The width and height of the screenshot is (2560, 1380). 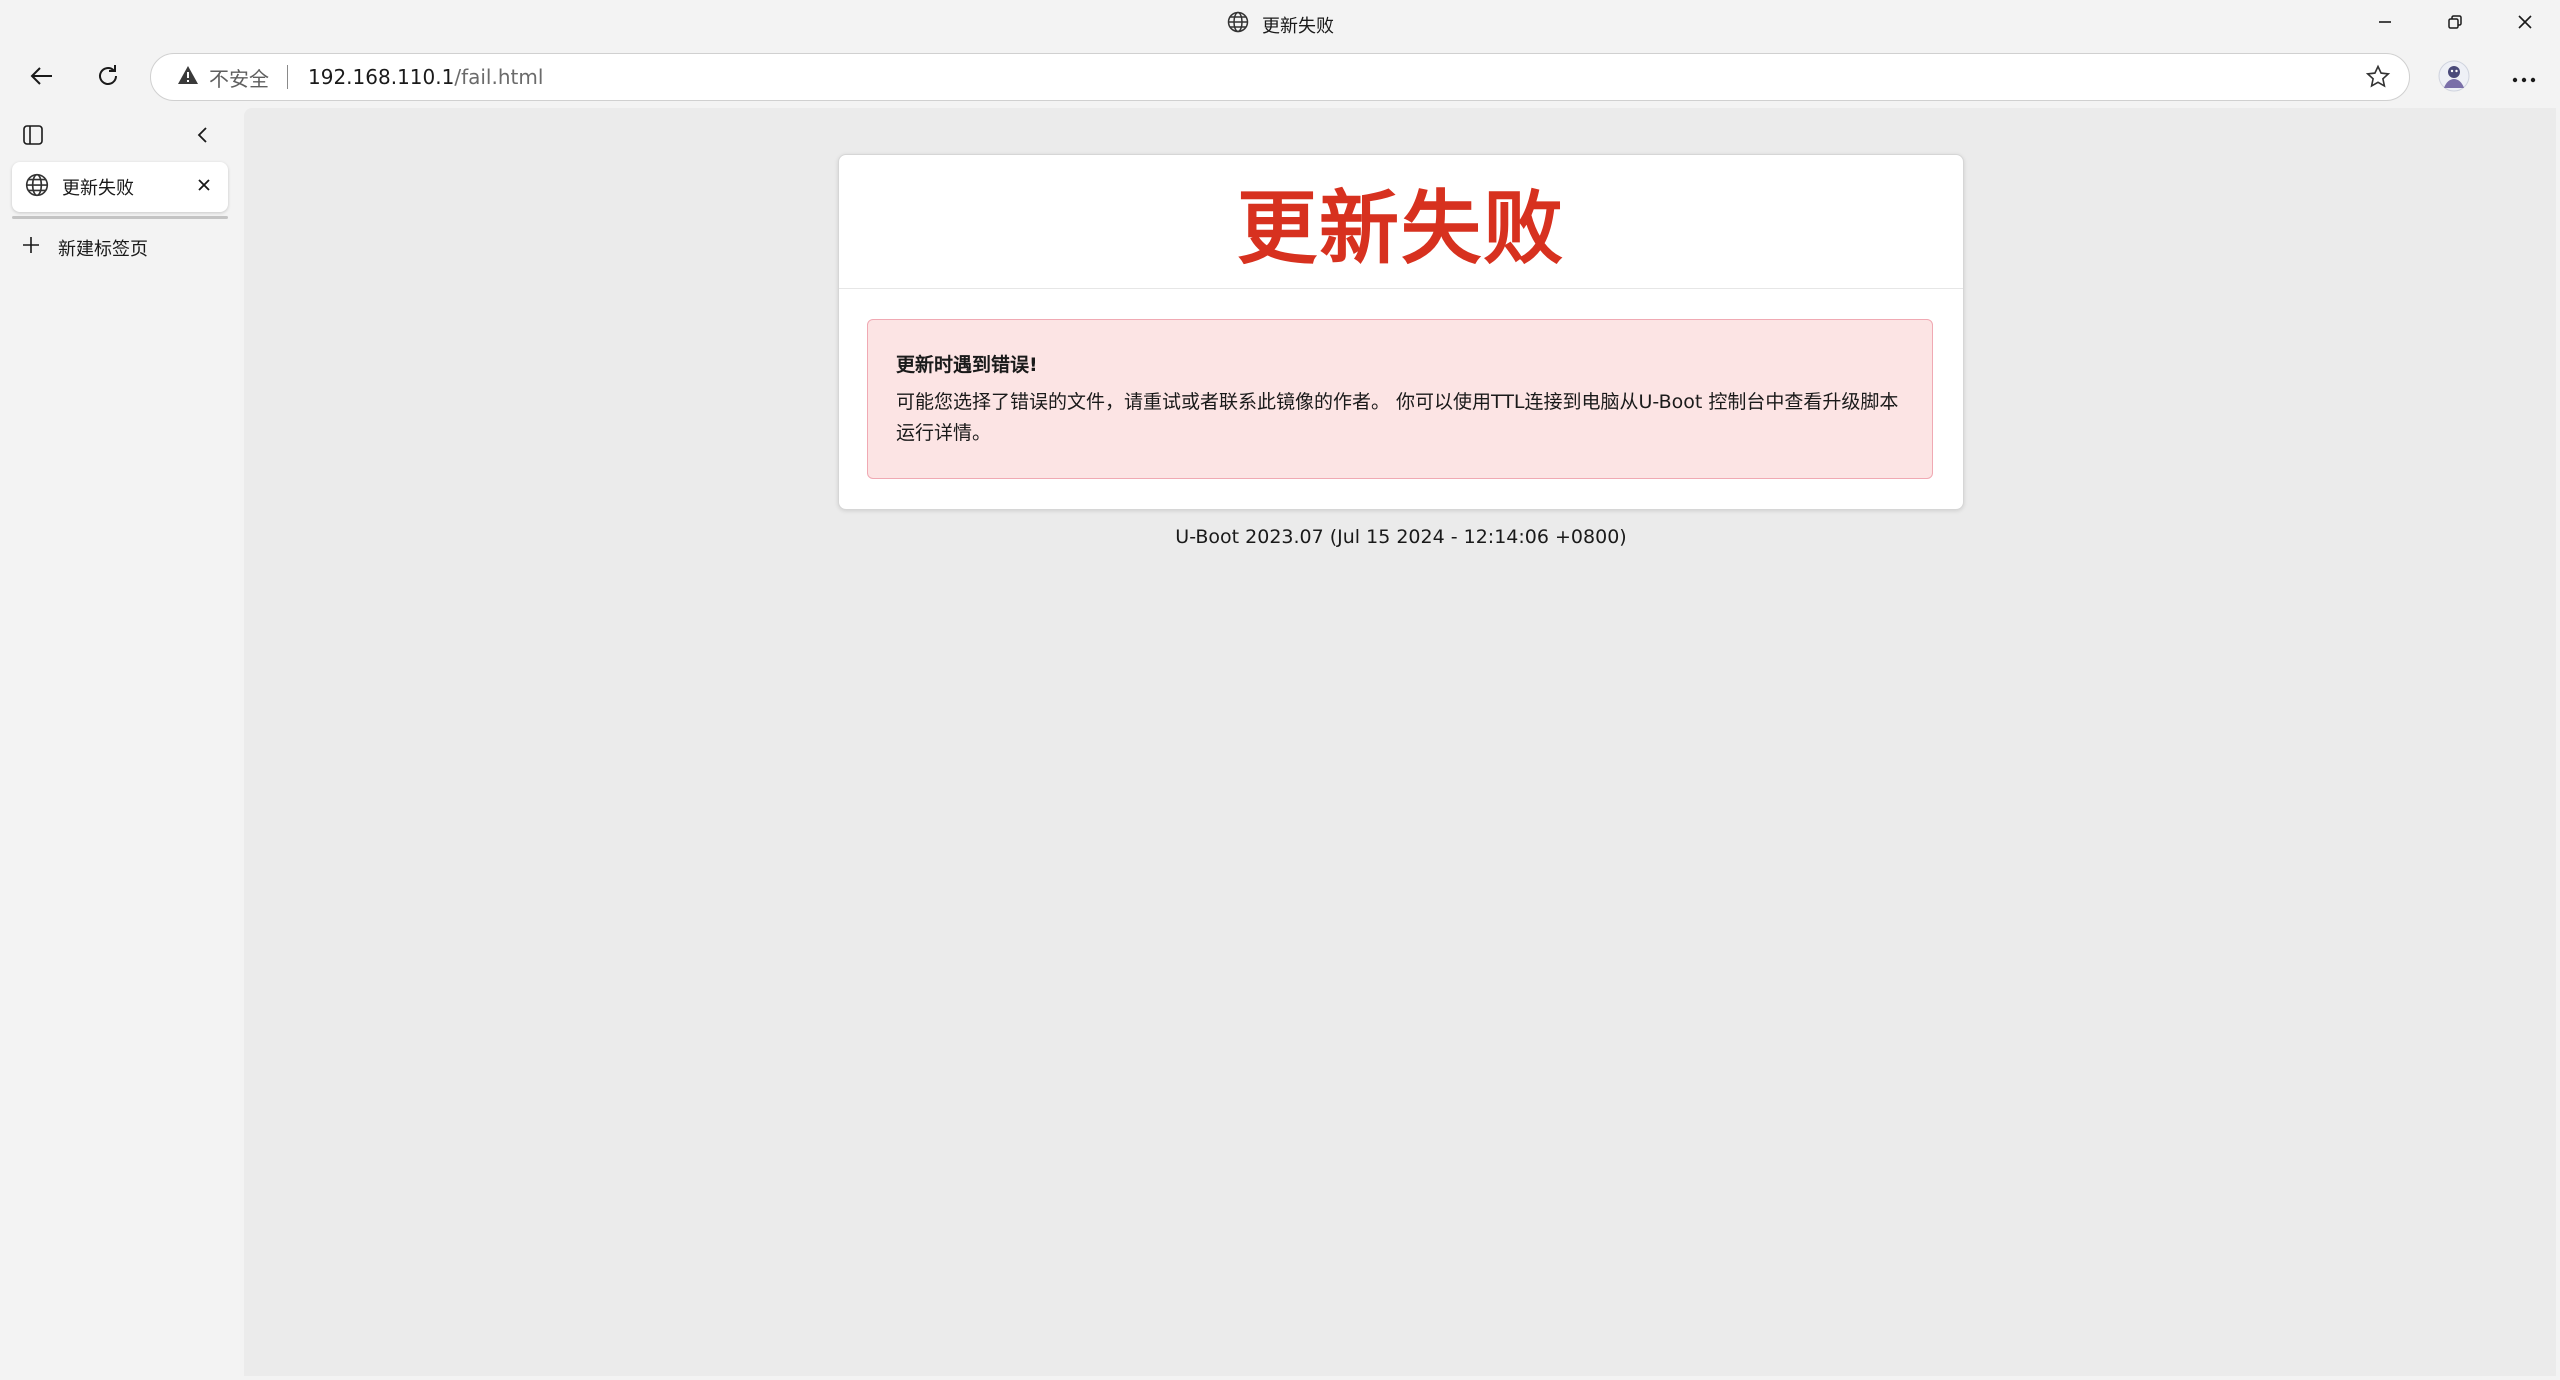 I want to click on plus-icon, so click(x=31, y=247).